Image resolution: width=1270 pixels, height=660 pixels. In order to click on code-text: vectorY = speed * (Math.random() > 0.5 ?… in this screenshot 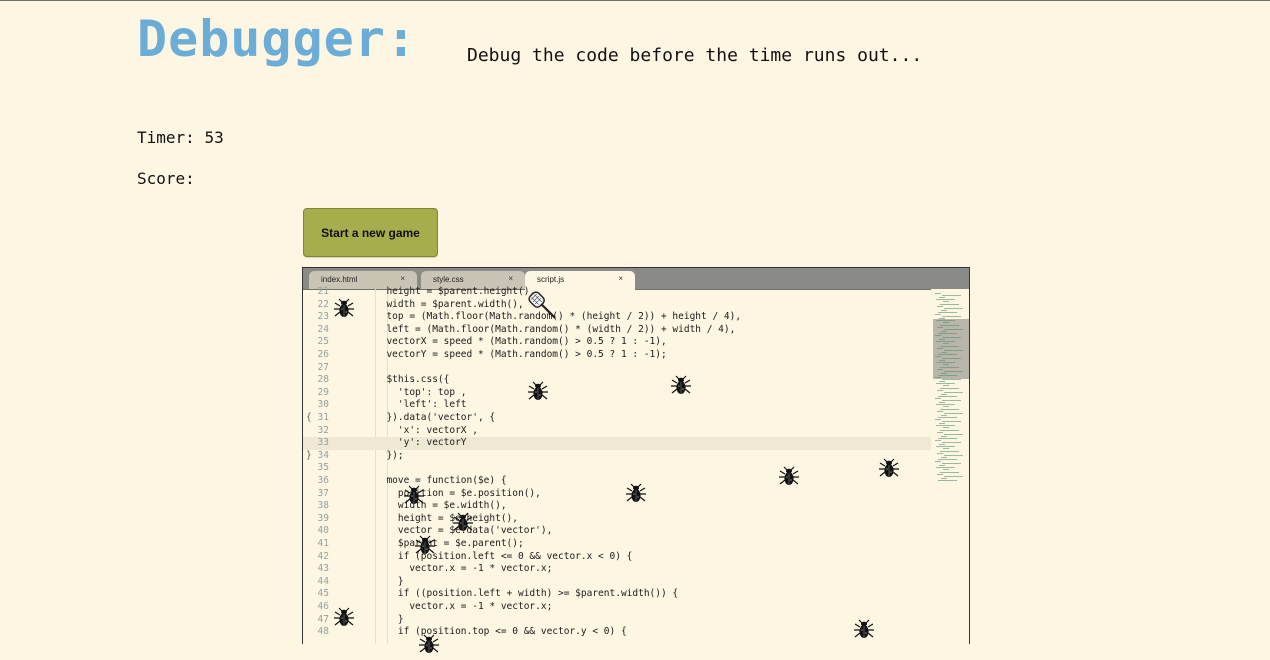, I will do `click(521, 354)`.